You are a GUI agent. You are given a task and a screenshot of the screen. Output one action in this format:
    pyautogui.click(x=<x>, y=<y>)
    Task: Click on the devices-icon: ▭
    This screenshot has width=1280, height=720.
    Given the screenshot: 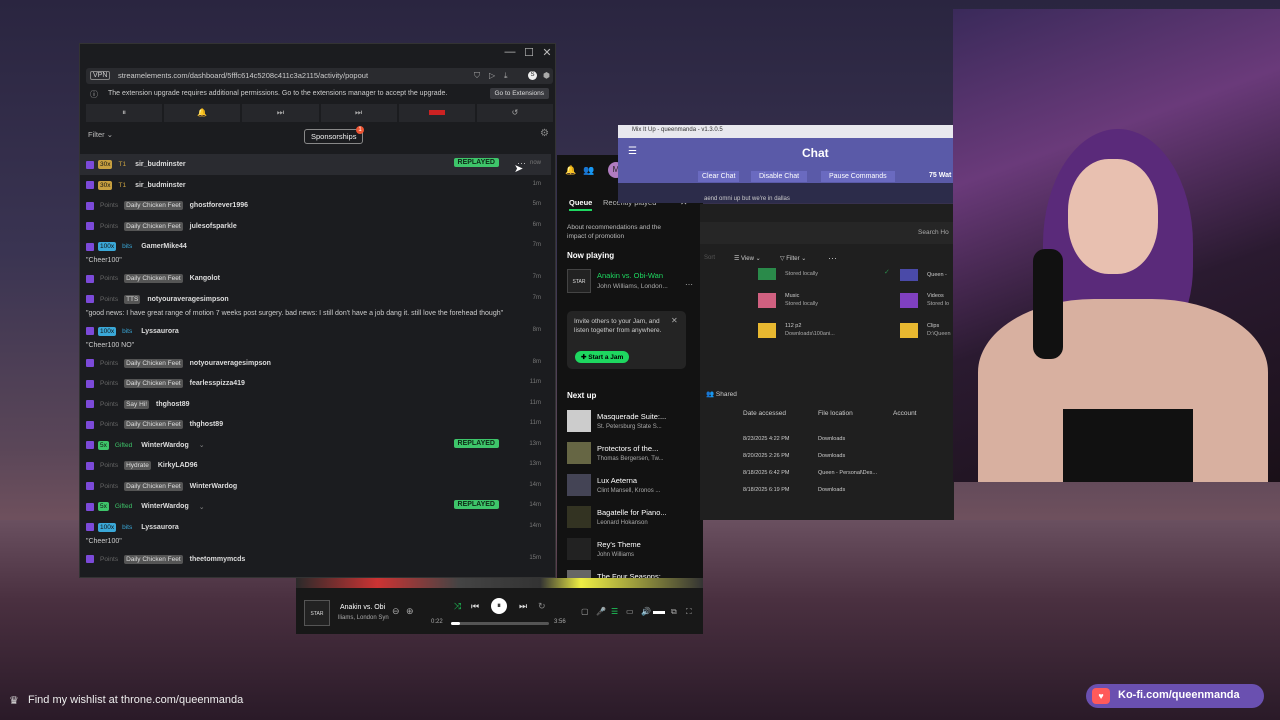 What is the action you would take?
    pyautogui.click(x=630, y=611)
    